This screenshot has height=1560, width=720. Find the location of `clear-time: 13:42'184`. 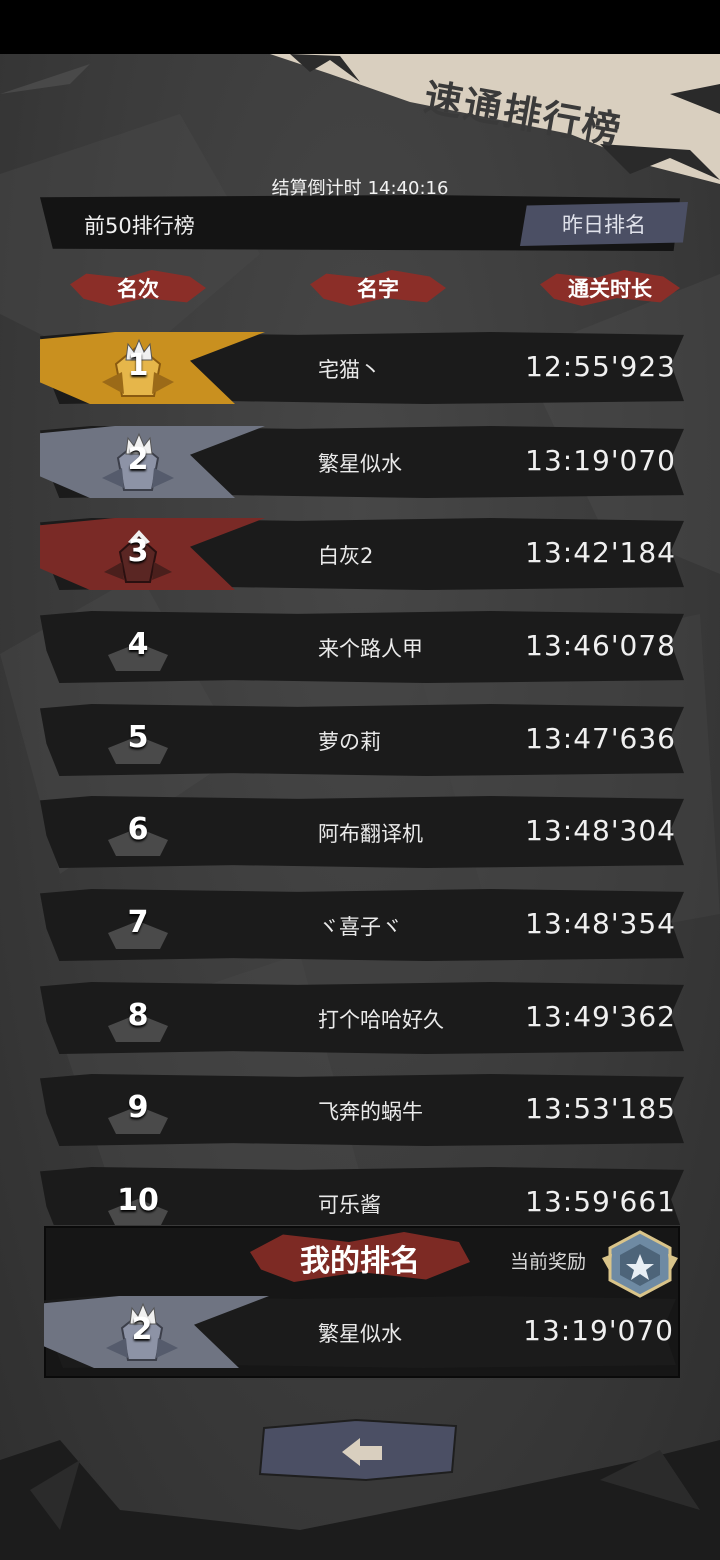

clear-time: 13:42'184 is located at coordinates (600, 552).